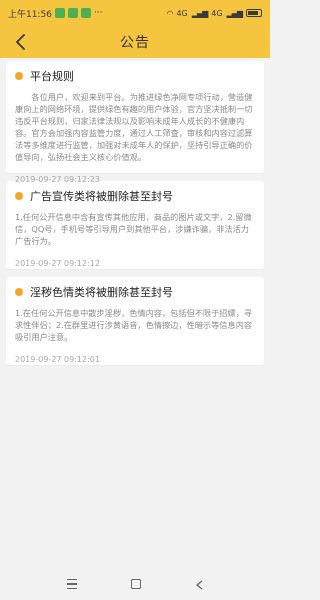 Image resolution: width=320 pixels, height=600 pixels. What do you see at coordinates (59, 13) in the screenshot?
I see `wechat-icon` at bounding box center [59, 13].